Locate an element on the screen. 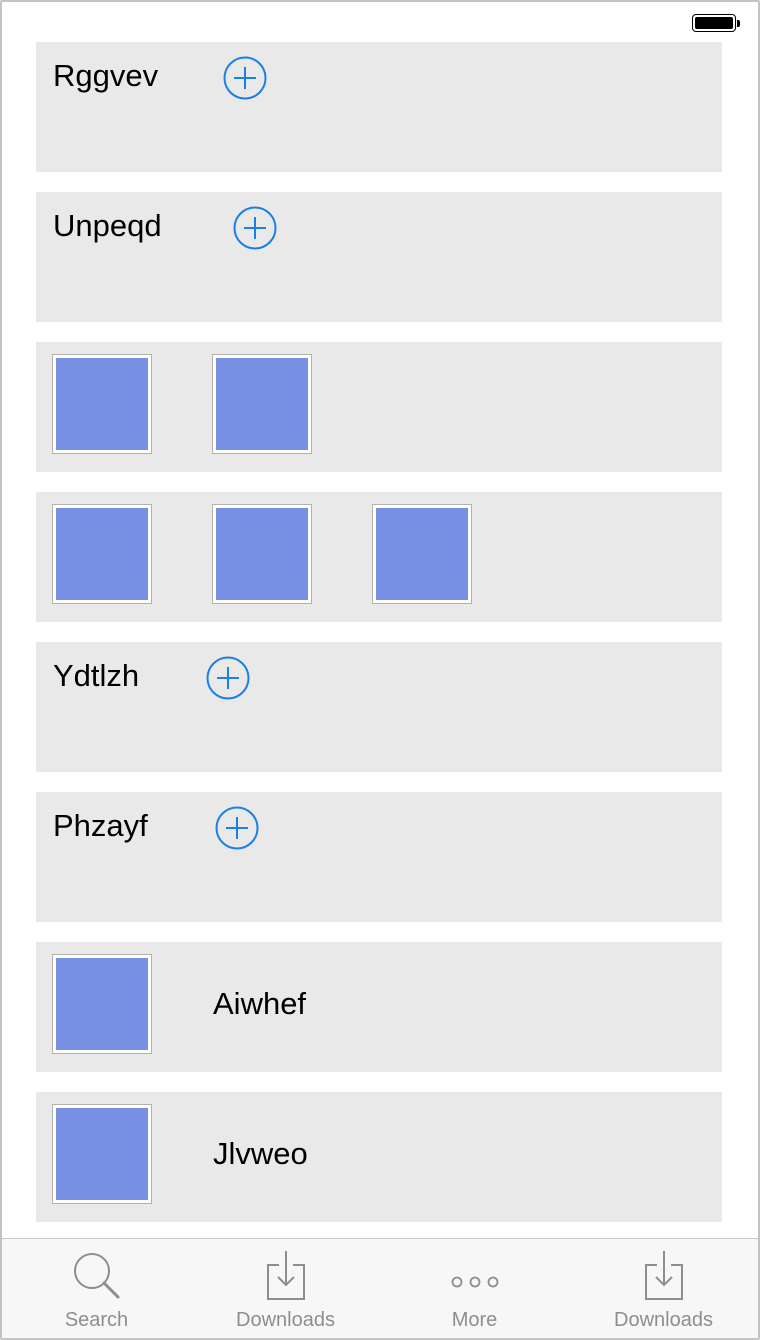  row-label: Jlvweo is located at coordinates (260, 1153).